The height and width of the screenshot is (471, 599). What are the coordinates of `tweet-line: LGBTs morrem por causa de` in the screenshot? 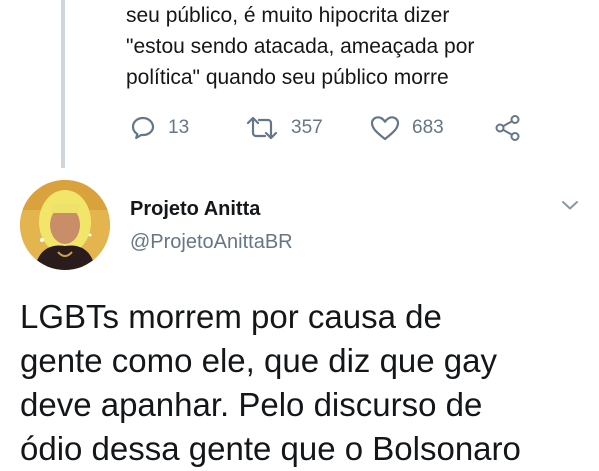 It's located at (231, 316).